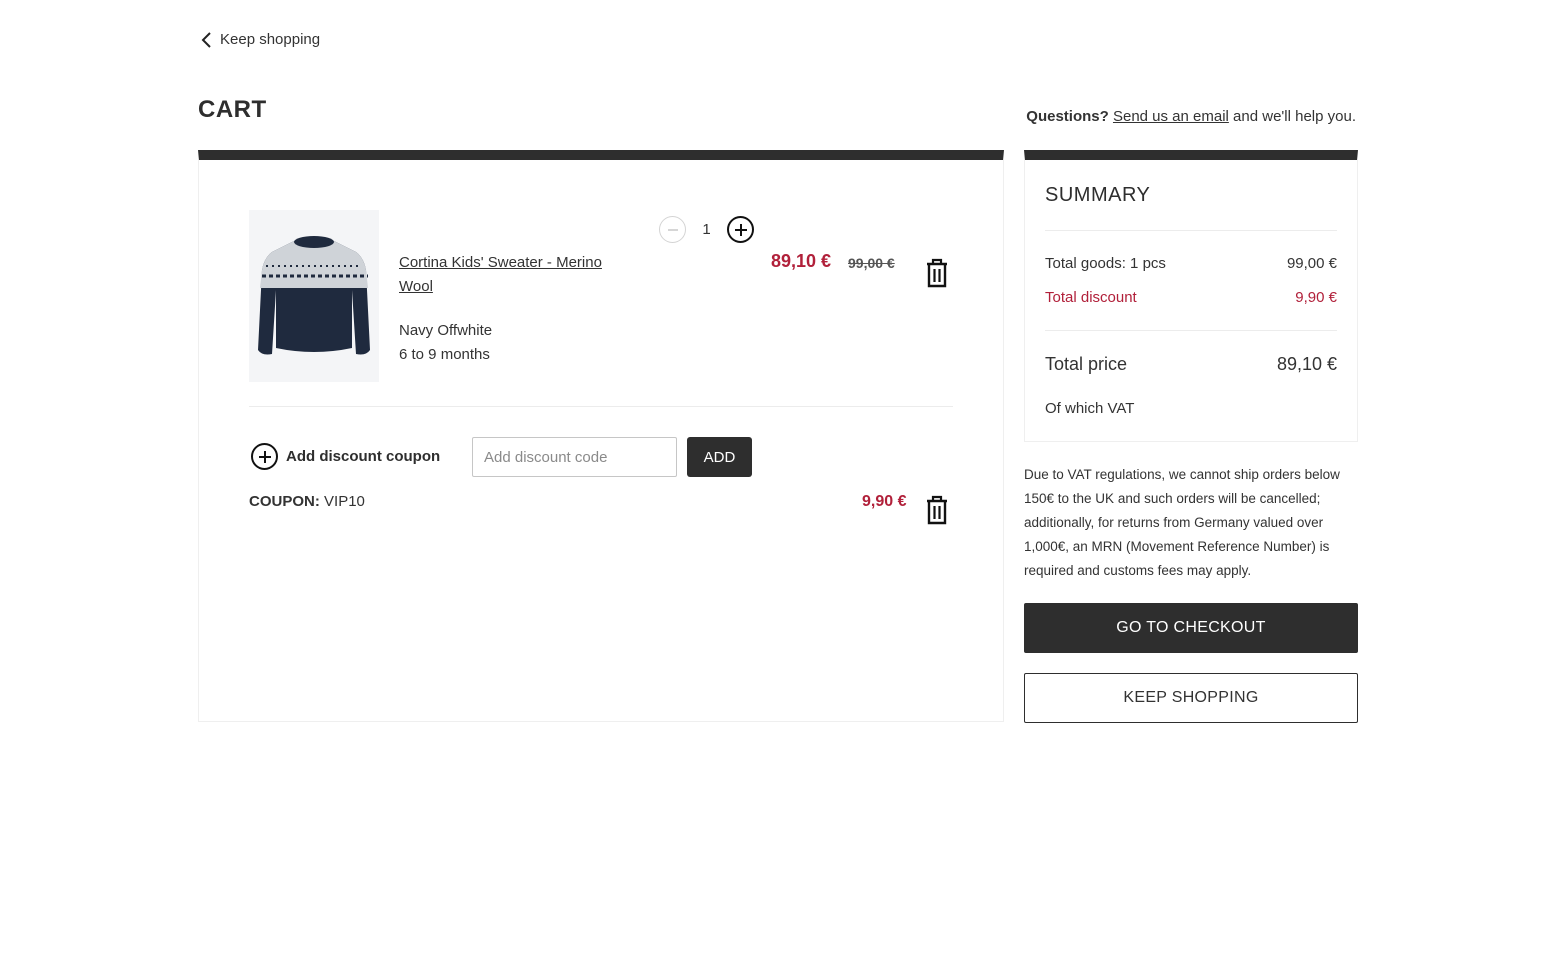 The image size is (1555, 959). I want to click on sweater-icon, so click(314, 295).